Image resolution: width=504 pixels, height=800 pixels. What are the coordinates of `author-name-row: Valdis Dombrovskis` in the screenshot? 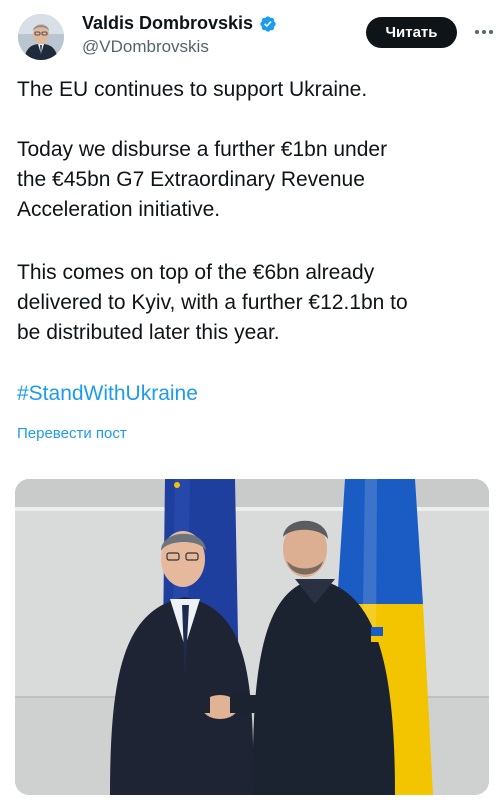 It's located at (179, 23).